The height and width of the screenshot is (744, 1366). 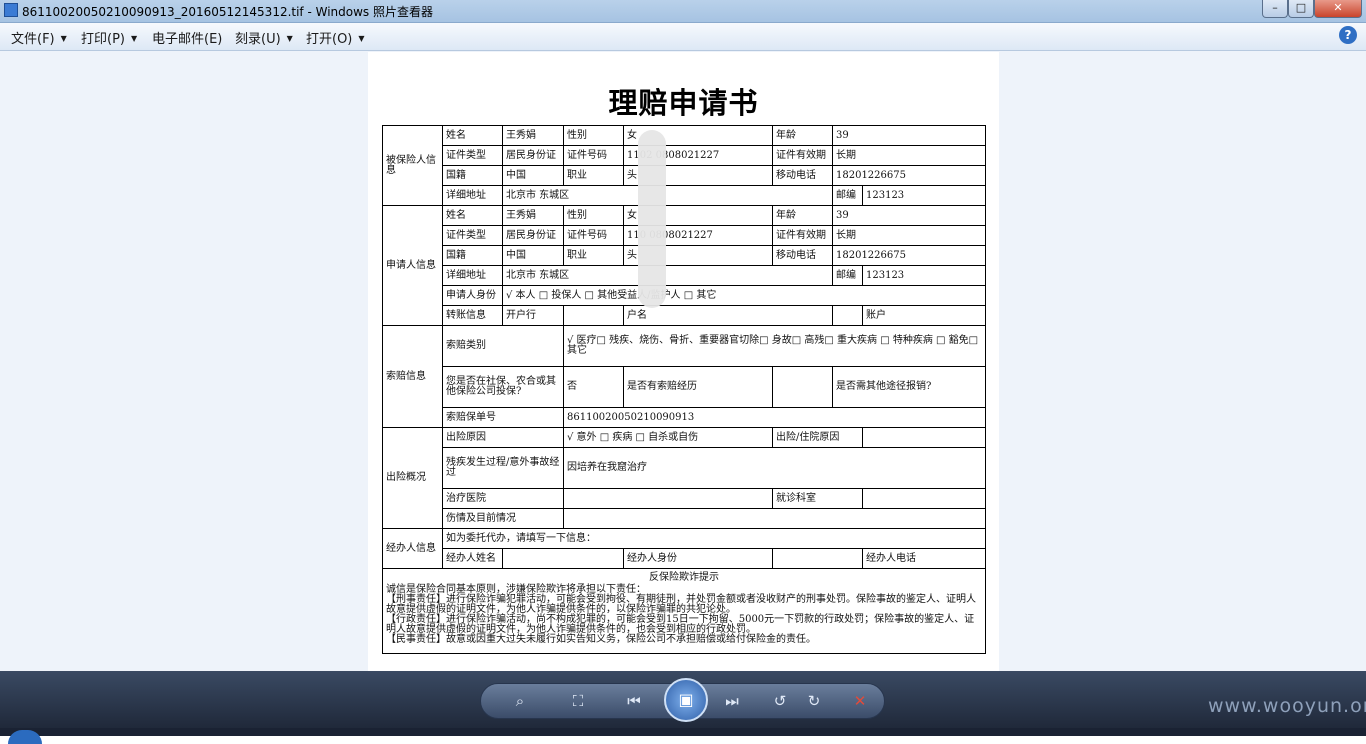 I want to click on menu-email: 电子邮件(E), so click(x=187, y=37).